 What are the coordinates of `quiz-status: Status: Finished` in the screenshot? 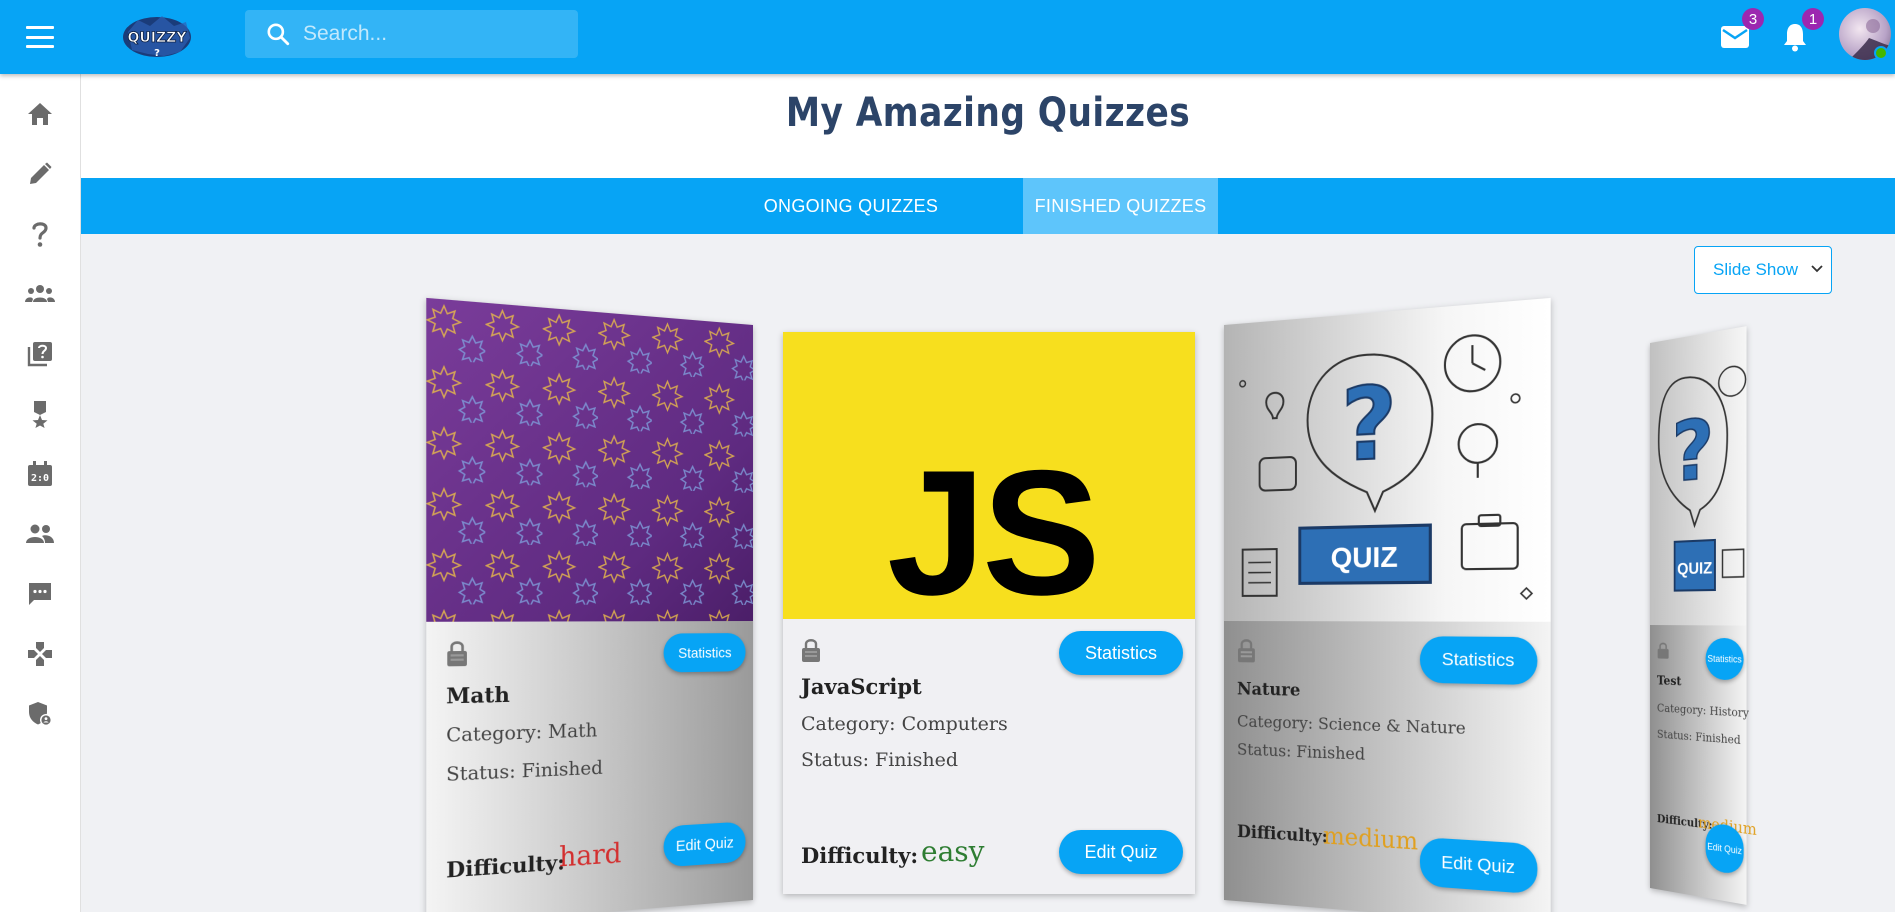 It's located at (880, 760).